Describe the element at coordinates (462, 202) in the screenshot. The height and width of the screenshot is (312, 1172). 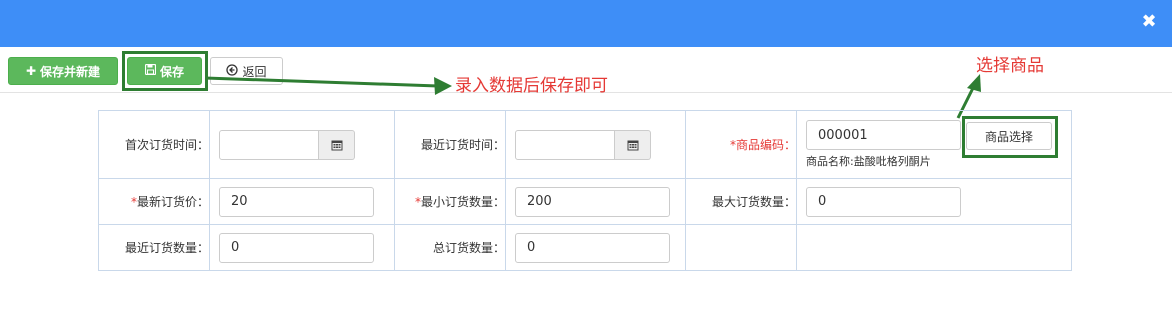
I see `min-qty-label: 最小订货数量：` at that location.